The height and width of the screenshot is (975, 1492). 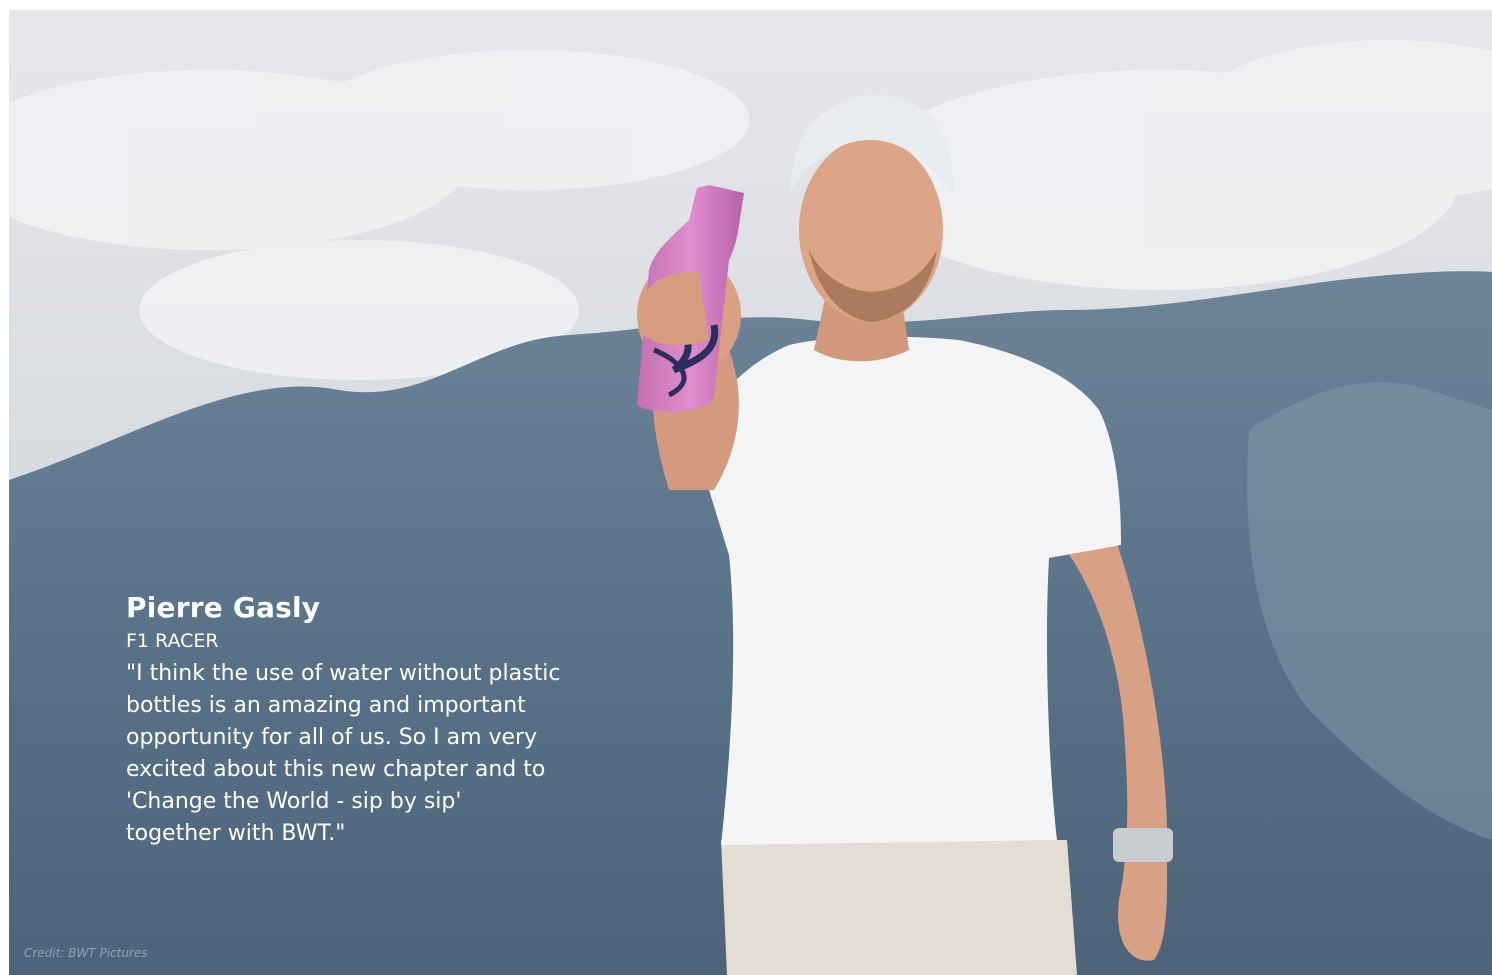 What do you see at coordinates (899, 907) in the screenshot?
I see `pants` at bounding box center [899, 907].